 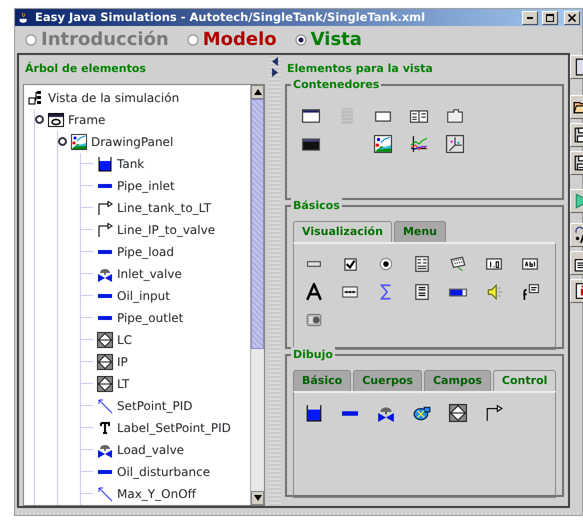 I want to click on tree-item: Oil_input, so click(x=143, y=295).